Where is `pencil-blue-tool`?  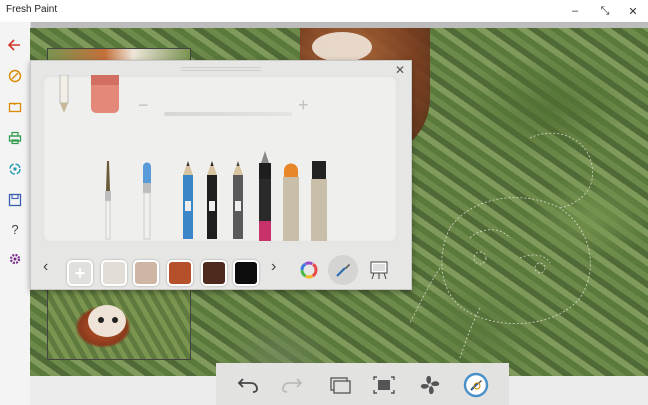
pencil-blue-tool is located at coordinates (188, 201).